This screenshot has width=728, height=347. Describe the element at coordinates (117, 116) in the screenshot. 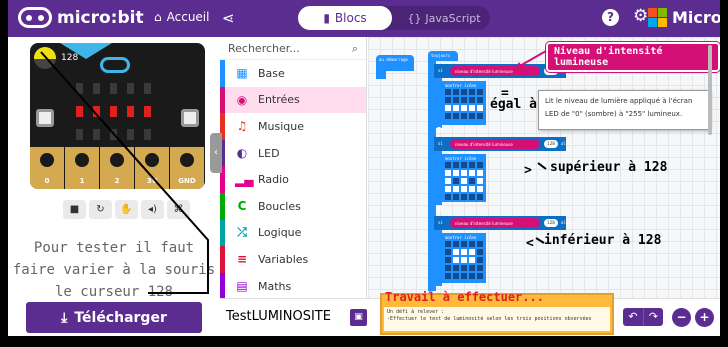

I see `microbit-board: 128 0 1 2 3V GND` at that location.